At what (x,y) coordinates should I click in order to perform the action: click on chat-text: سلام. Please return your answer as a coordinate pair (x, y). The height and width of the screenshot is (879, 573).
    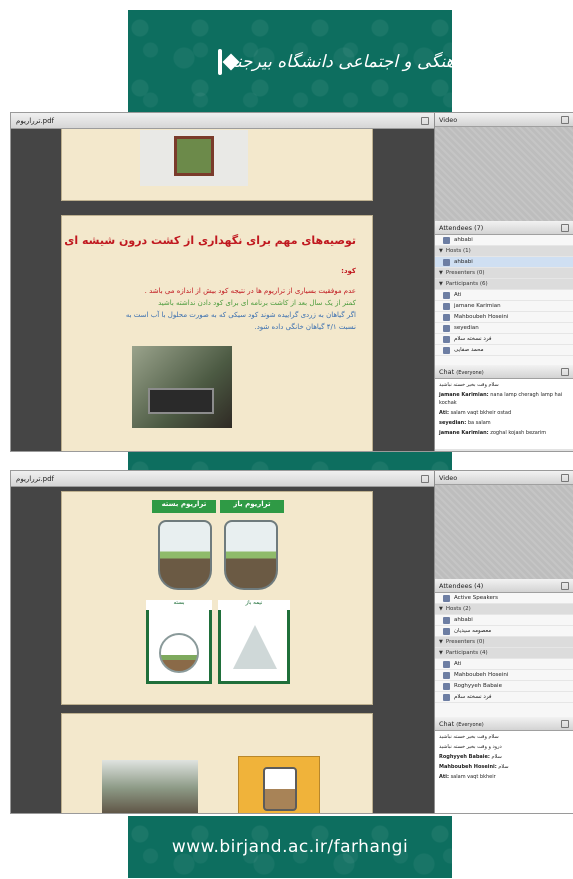
    Looking at the image, I should click on (503, 767).